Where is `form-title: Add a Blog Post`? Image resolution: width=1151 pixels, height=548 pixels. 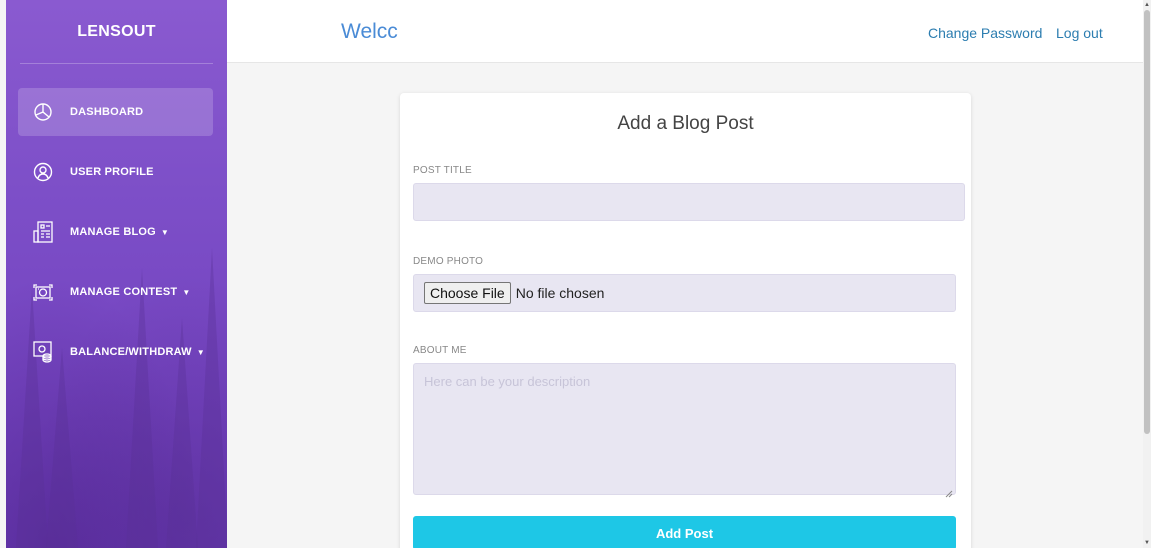
form-title: Add a Blog Post is located at coordinates (685, 123).